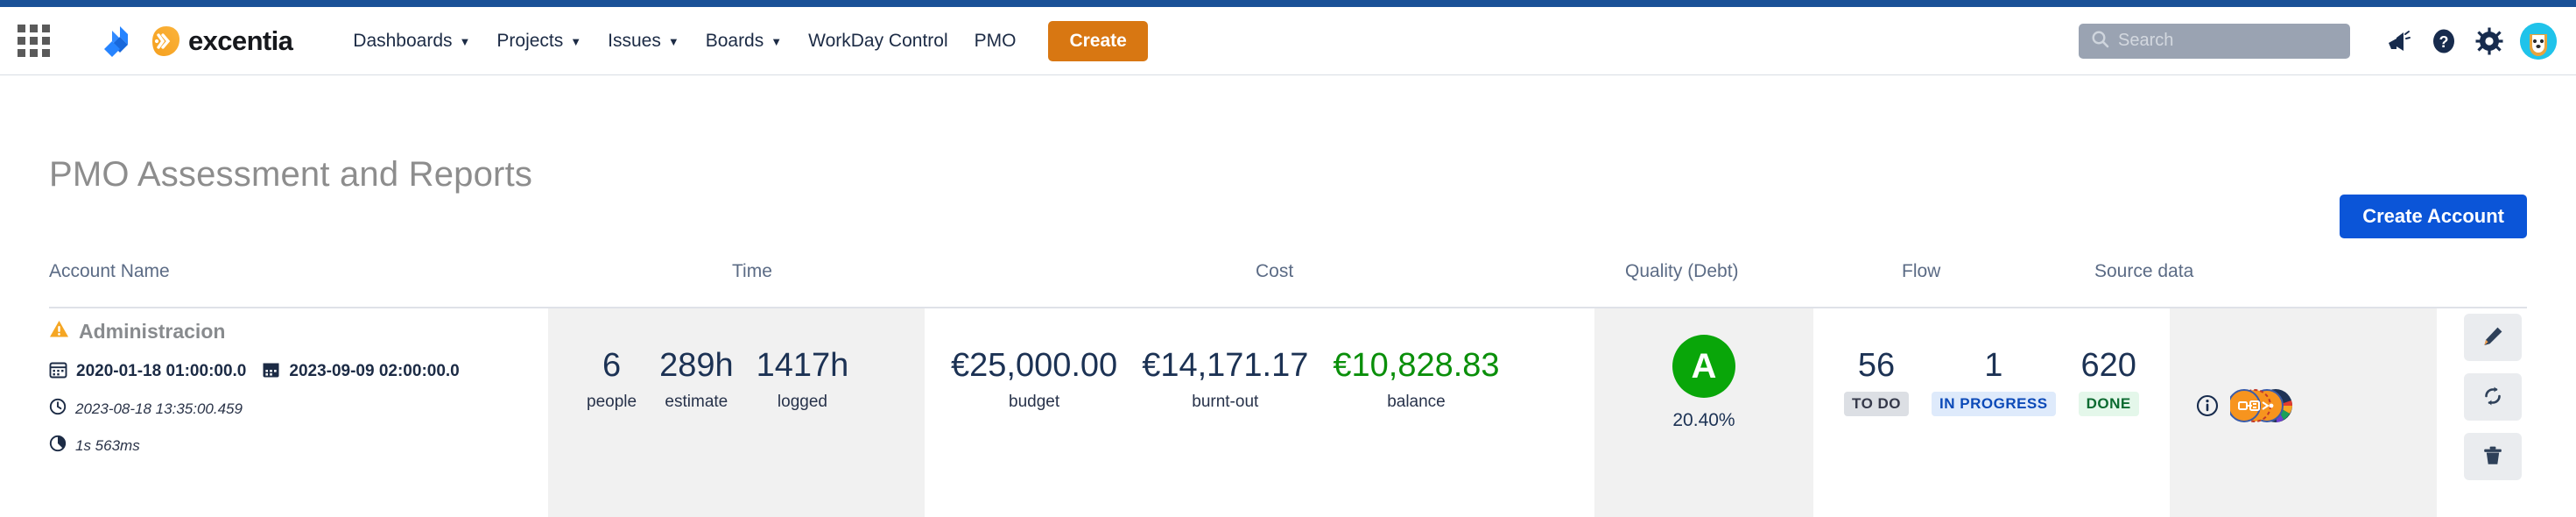 The image size is (2576, 517). Describe the element at coordinates (161, 371) in the screenshot. I see `account-start-date: 2020-01-18 01:00:00.0` at that location.